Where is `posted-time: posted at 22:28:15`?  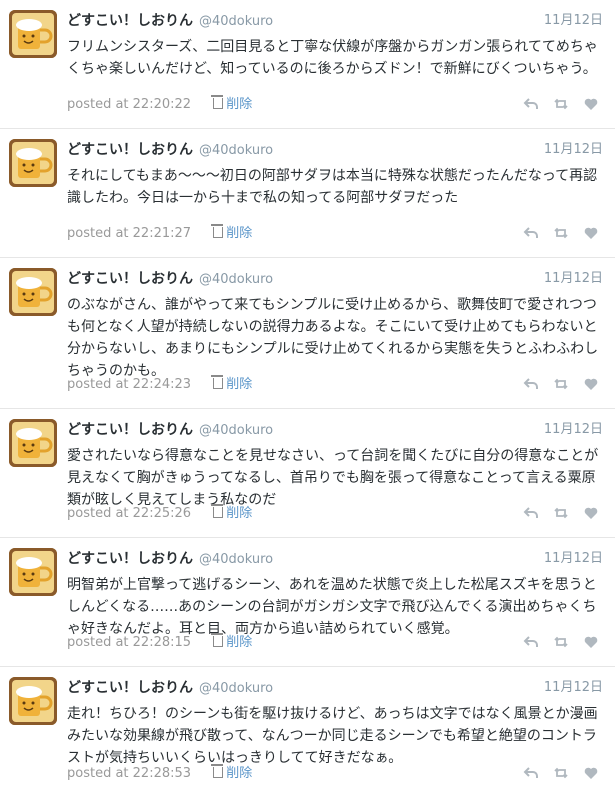 posted-time: posted at 22:28:15 is located at coordinates (129, 642).